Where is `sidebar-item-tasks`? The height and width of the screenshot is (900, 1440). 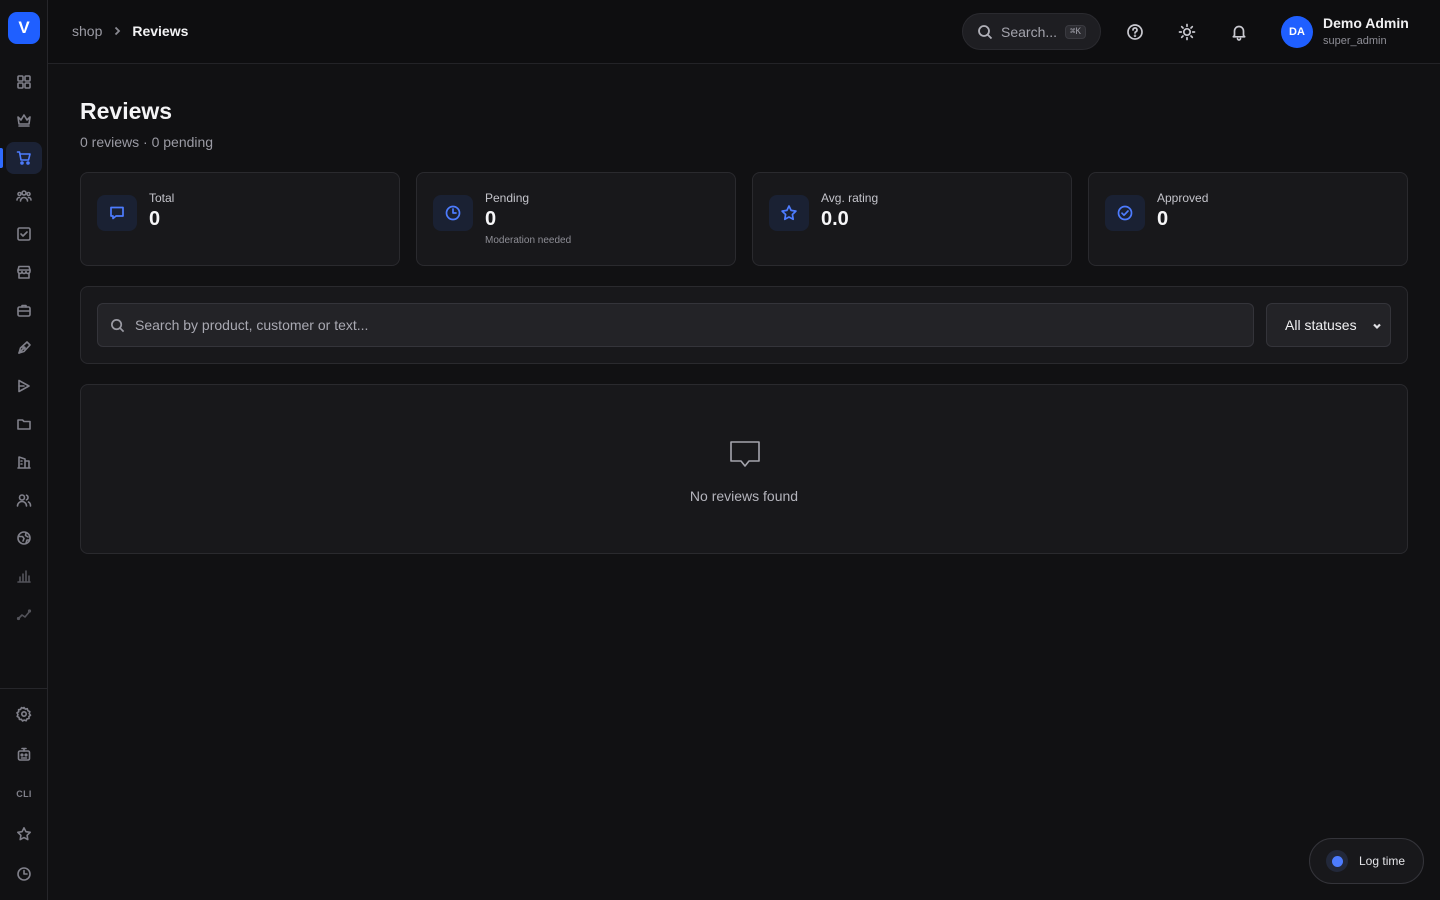 sidebar-item-tasks is located at coordinates (24, 234).